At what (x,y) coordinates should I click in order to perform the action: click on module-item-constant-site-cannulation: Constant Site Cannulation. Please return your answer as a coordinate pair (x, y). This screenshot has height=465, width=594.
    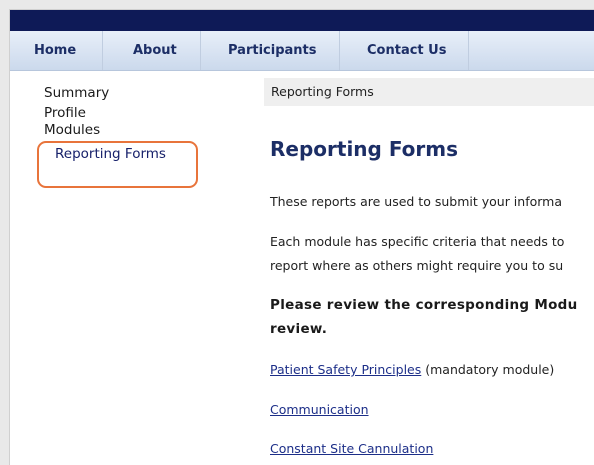
    Looking at the image, I should click on (351, 448).